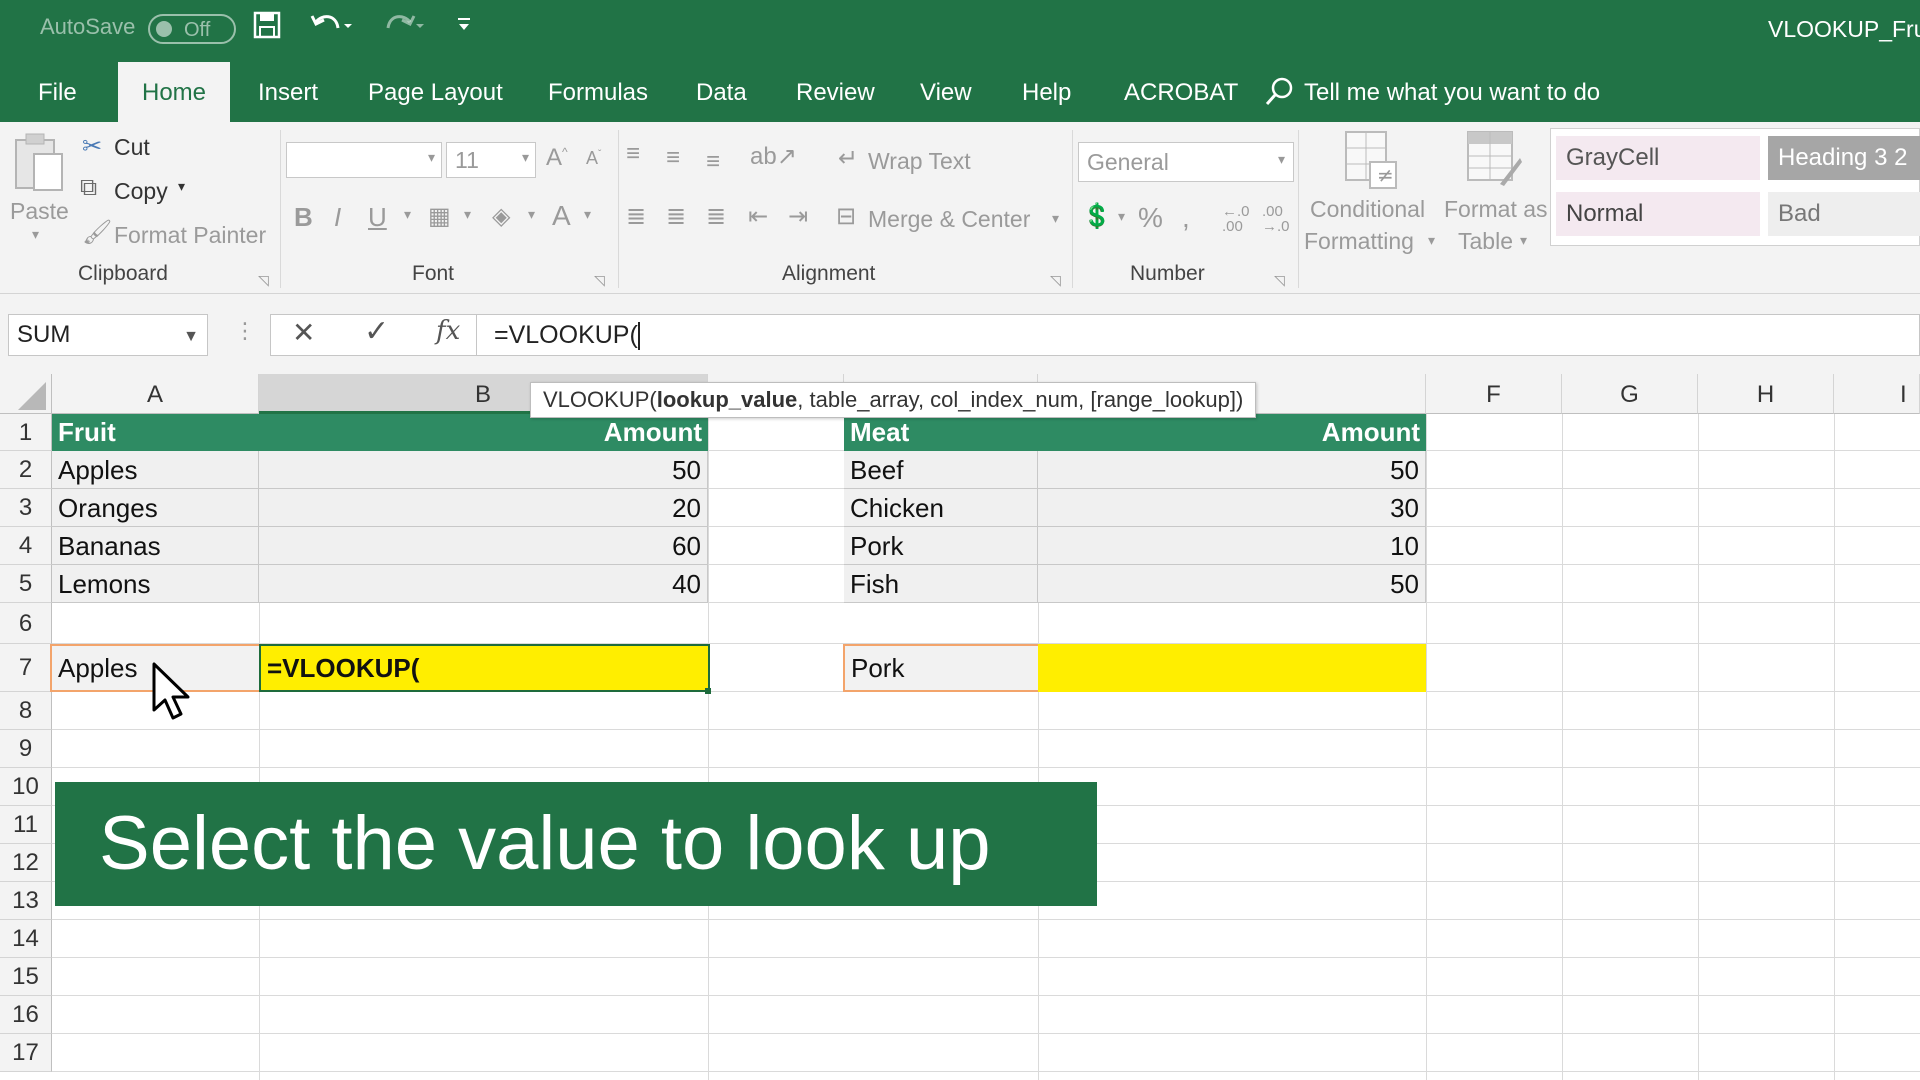 The height and width of the screenshot is (1080, 1920). Describe the element at coordinates (636, 216) in the screenshot. I see `align-left-icon: ≣` at that location.